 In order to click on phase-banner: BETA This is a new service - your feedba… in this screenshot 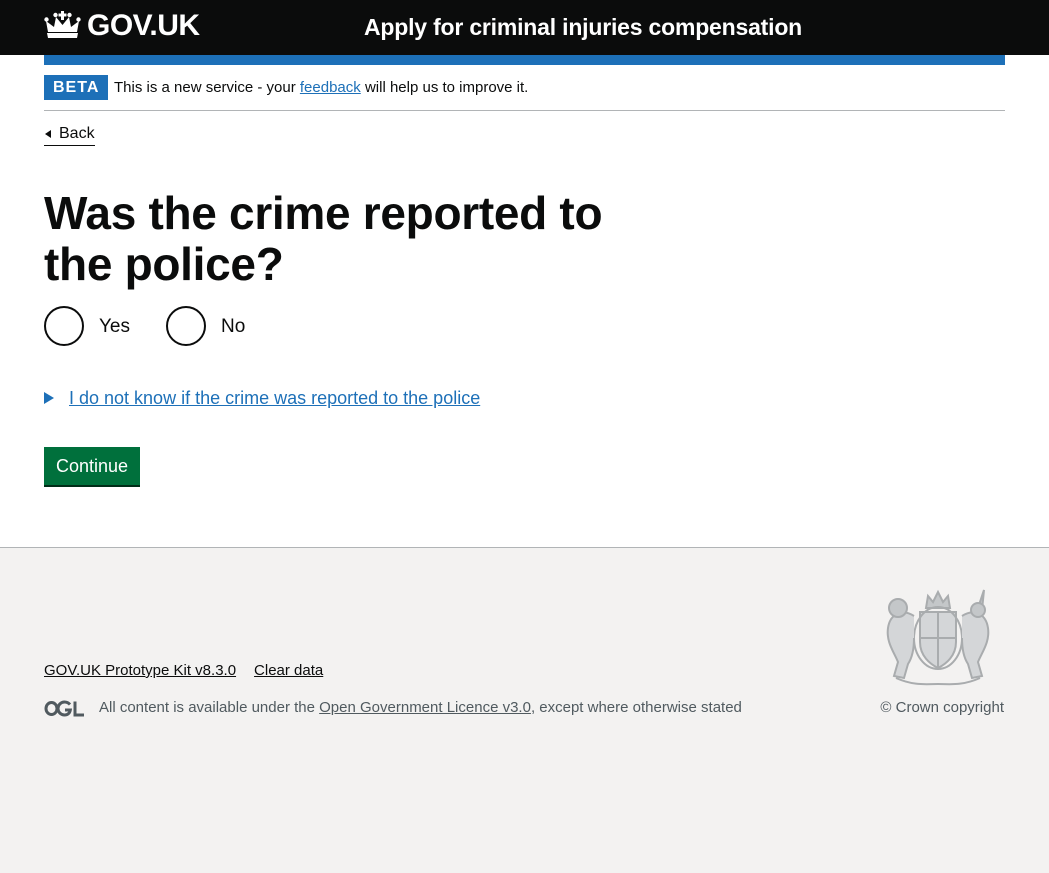, I will do `click(524, 88)`.